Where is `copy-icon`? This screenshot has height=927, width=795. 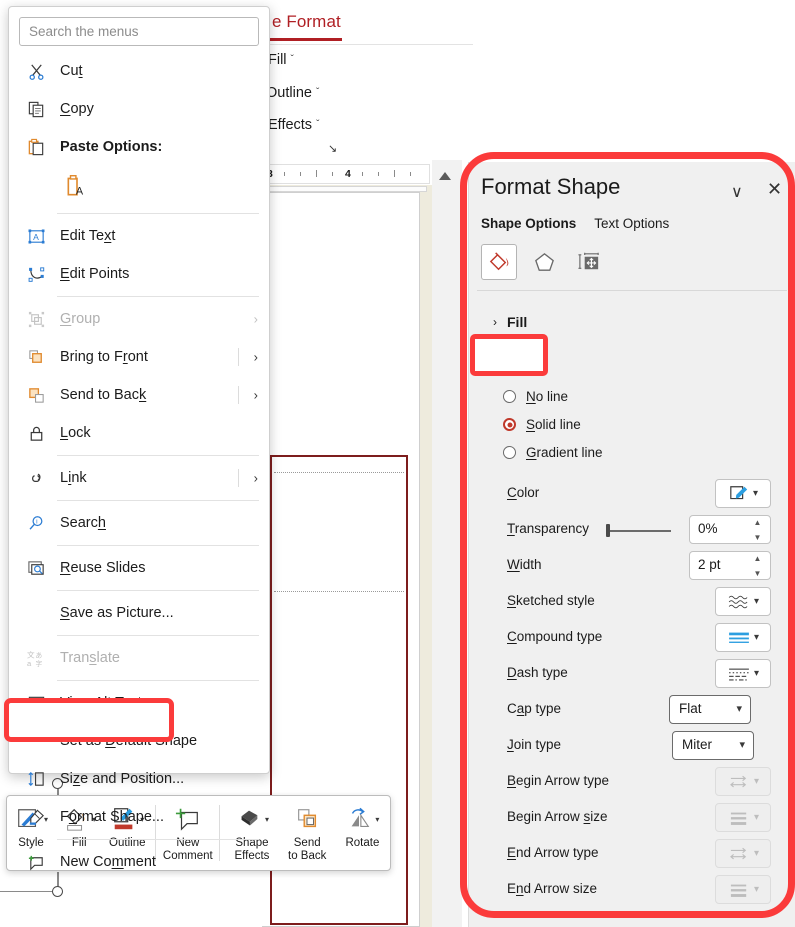 copy-icon is located at coordinates (36, 109).